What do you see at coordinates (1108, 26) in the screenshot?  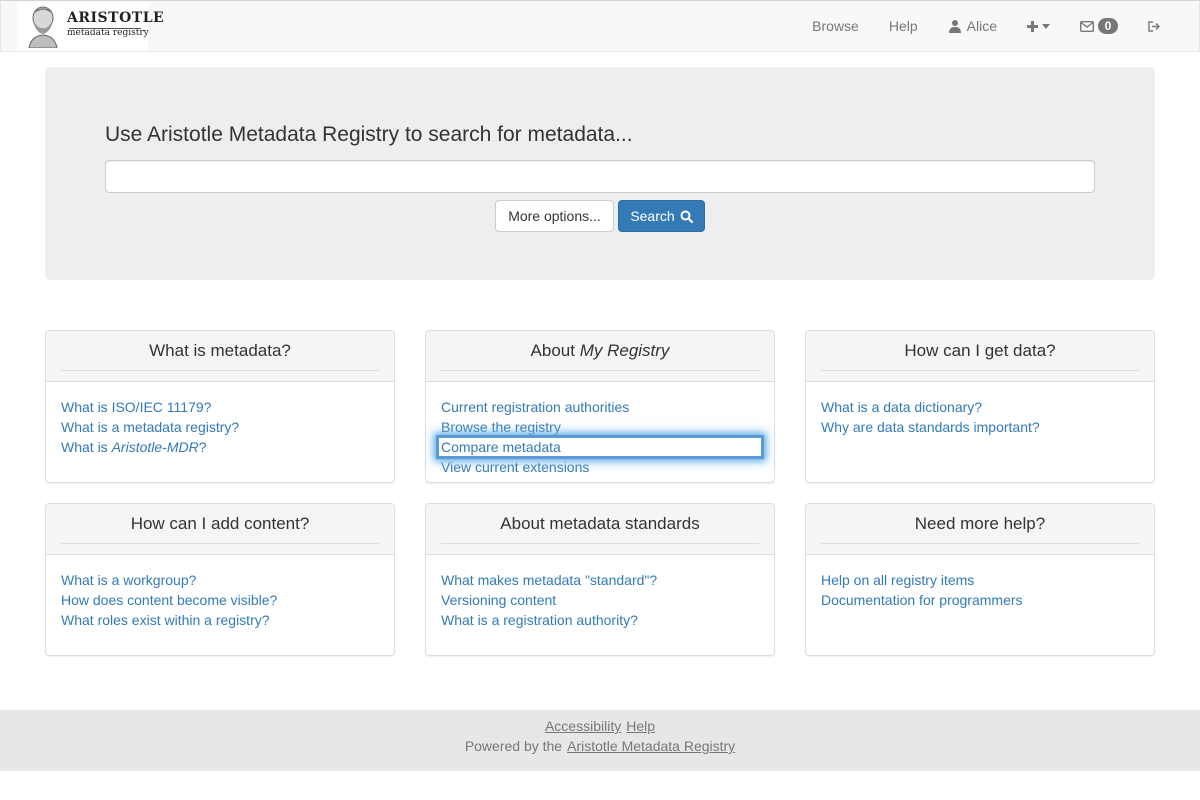 I see `inbox-count-badge: 0` at bounding box center [1108, 26].